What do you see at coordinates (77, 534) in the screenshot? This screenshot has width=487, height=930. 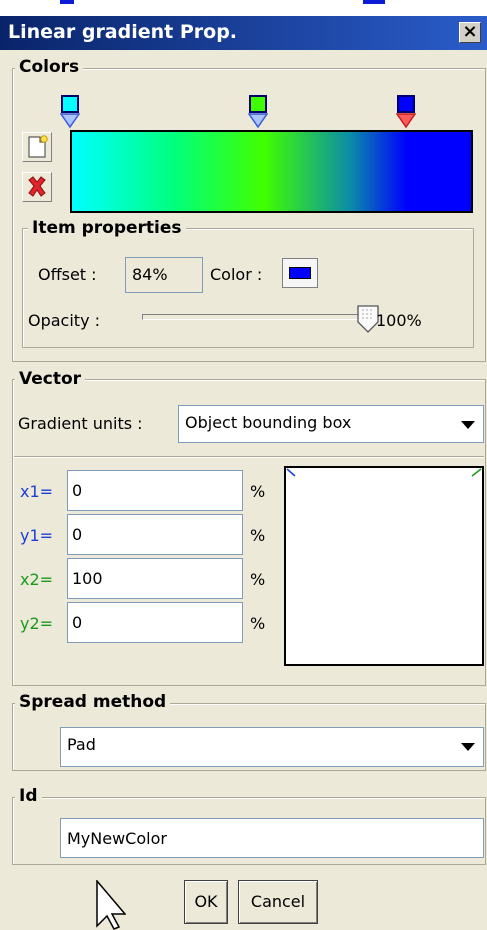 I see `y1-value: 0` at bounding box center [77, 534].